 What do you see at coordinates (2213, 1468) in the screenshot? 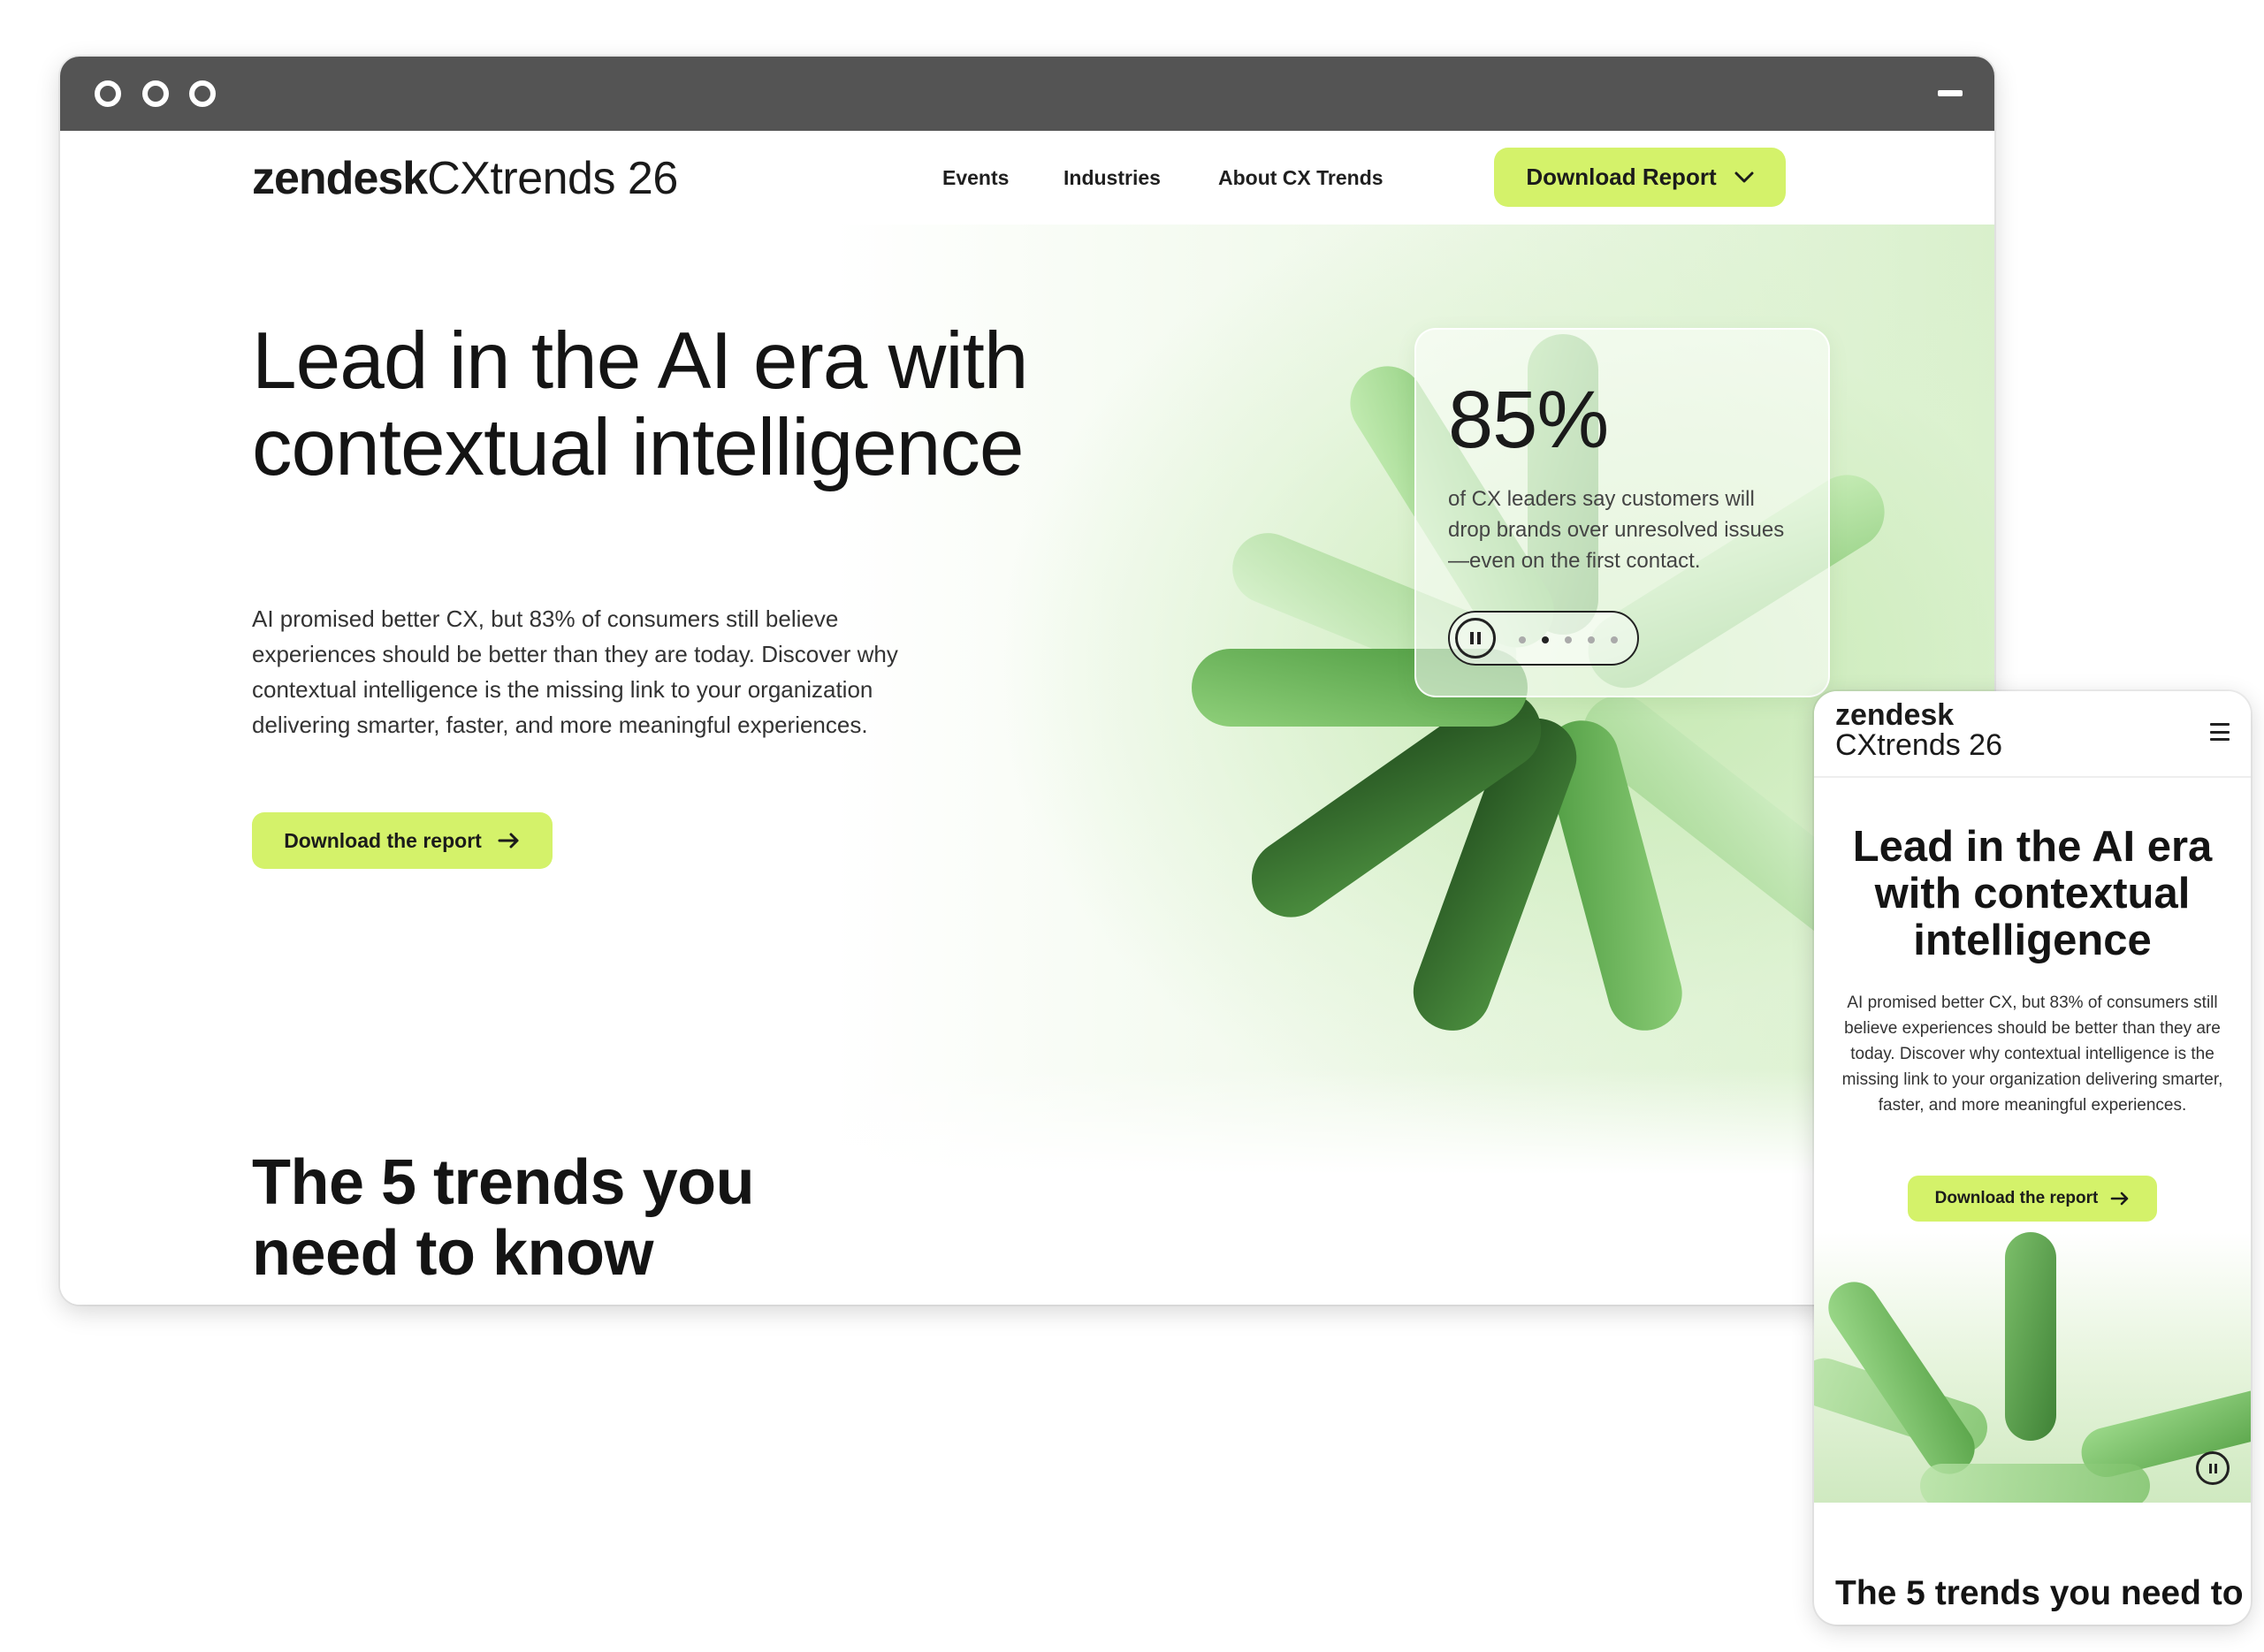
I see `mobile-pause-icon` at bounding box center [2213, 1468].